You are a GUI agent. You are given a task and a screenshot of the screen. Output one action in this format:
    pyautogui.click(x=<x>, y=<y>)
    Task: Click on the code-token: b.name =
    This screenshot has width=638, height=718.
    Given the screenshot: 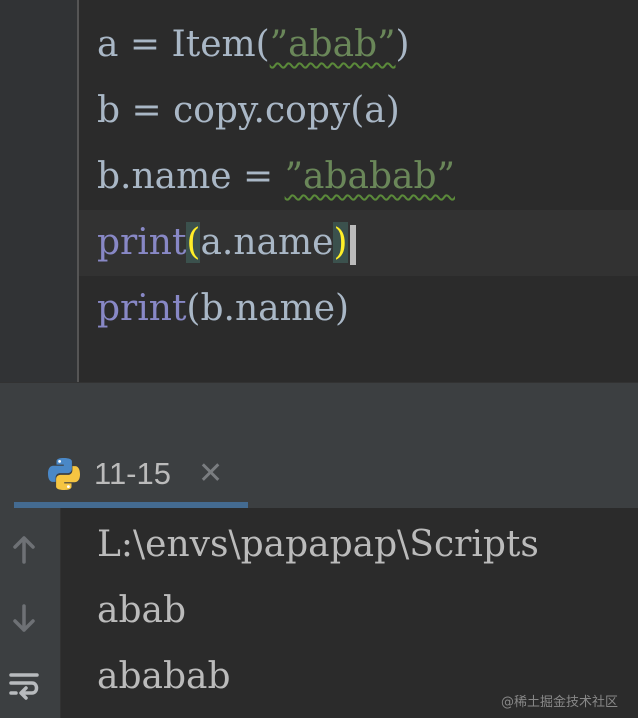 What is the action you would take?
    pyautogui.click(x=191, y=176)
    